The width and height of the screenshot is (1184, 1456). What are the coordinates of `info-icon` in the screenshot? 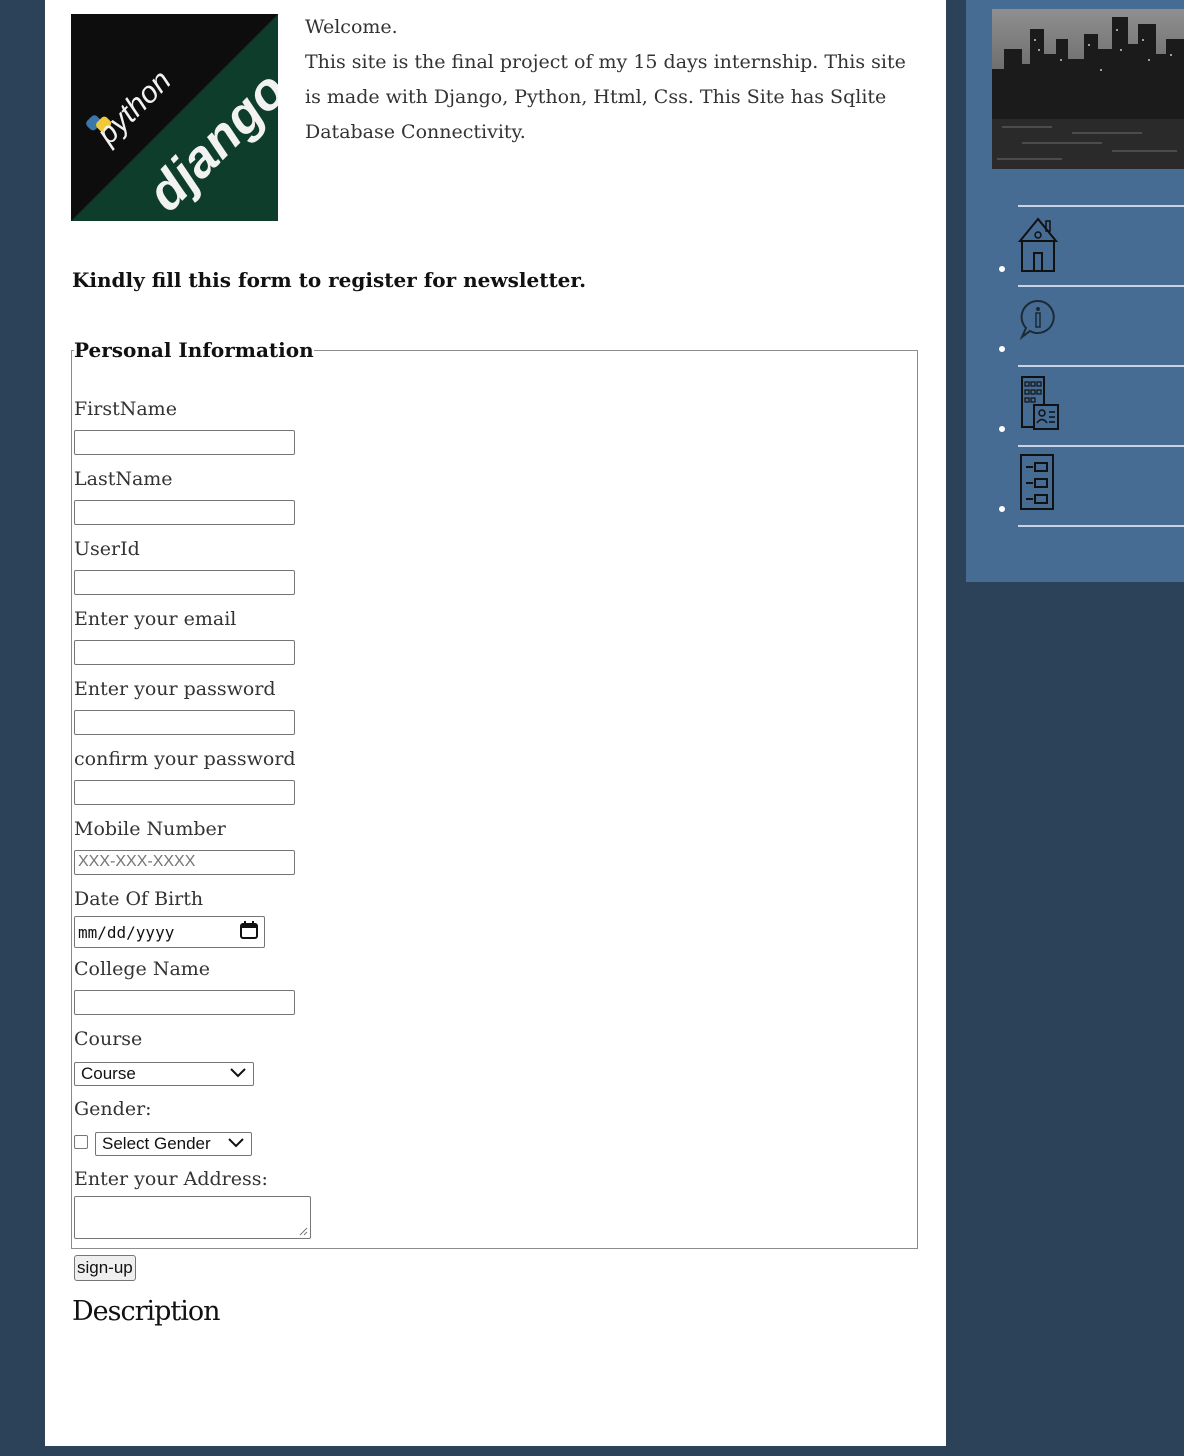 It's located at (1039, 323).